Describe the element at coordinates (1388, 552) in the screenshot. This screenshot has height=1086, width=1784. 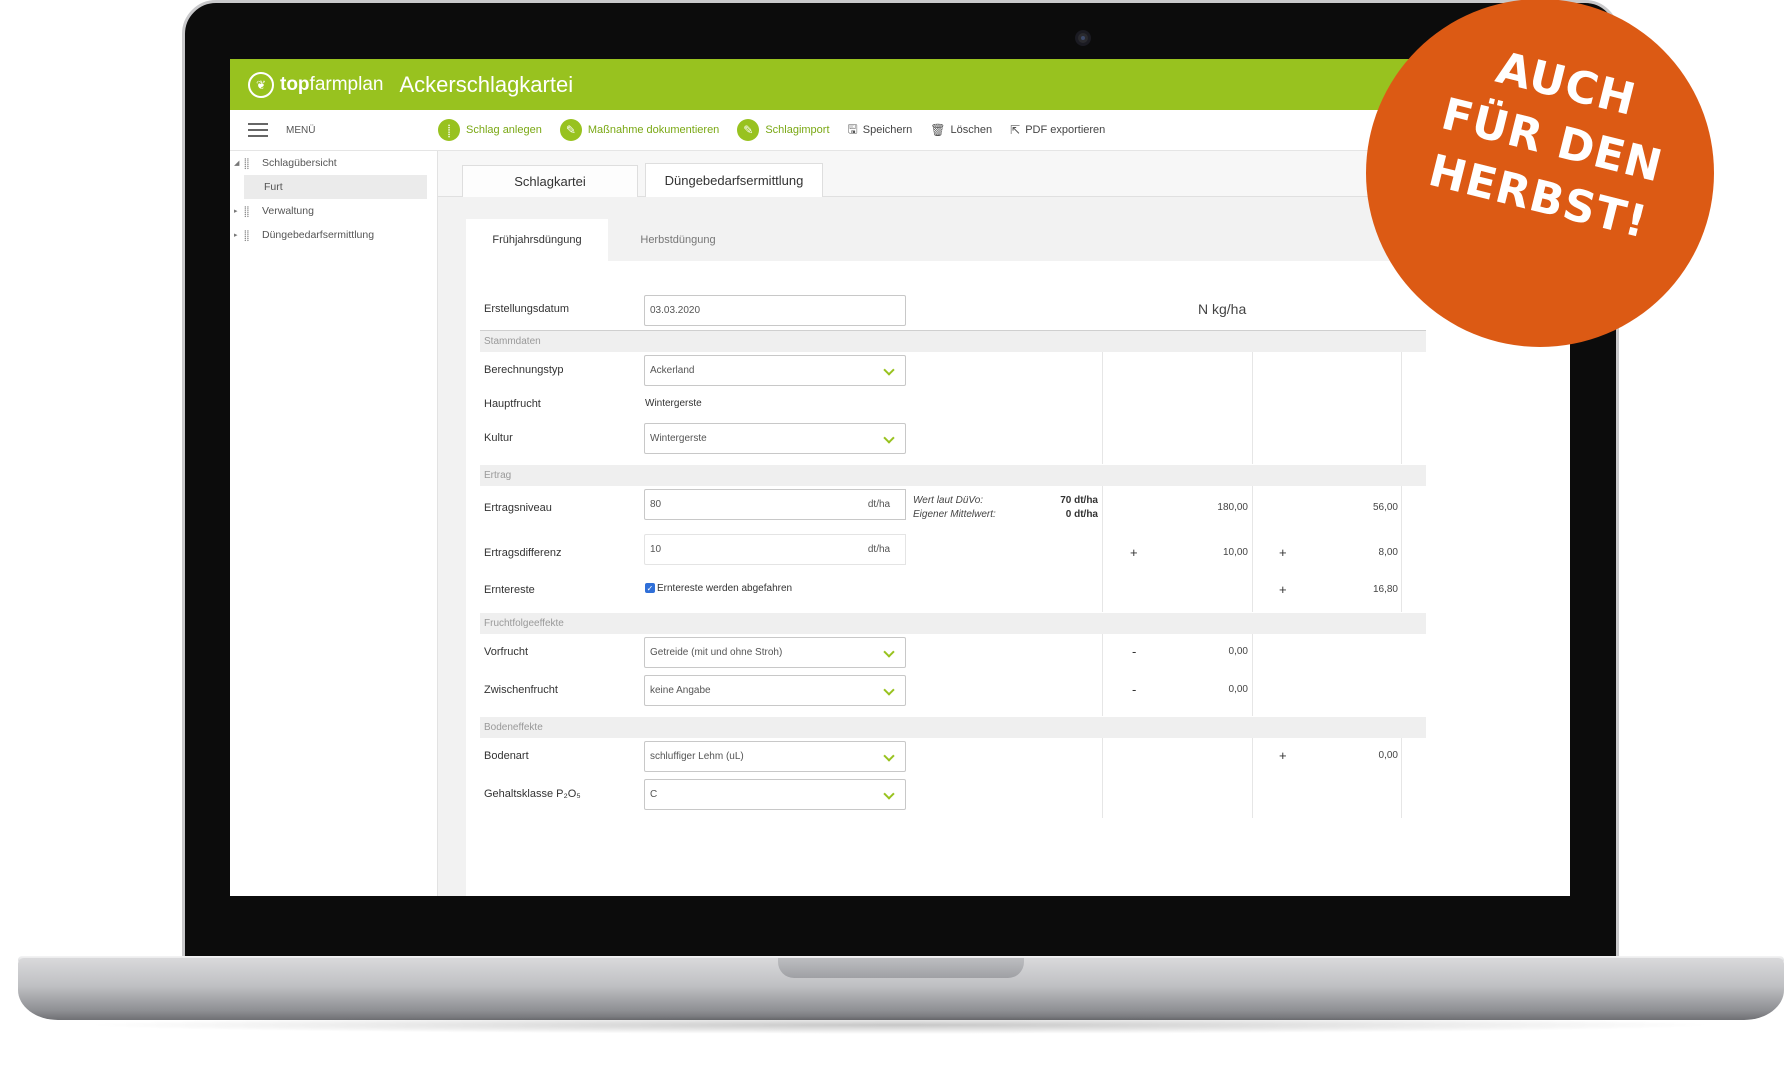
I see `ertragsdifferenz-col2: 8,00` at that location.